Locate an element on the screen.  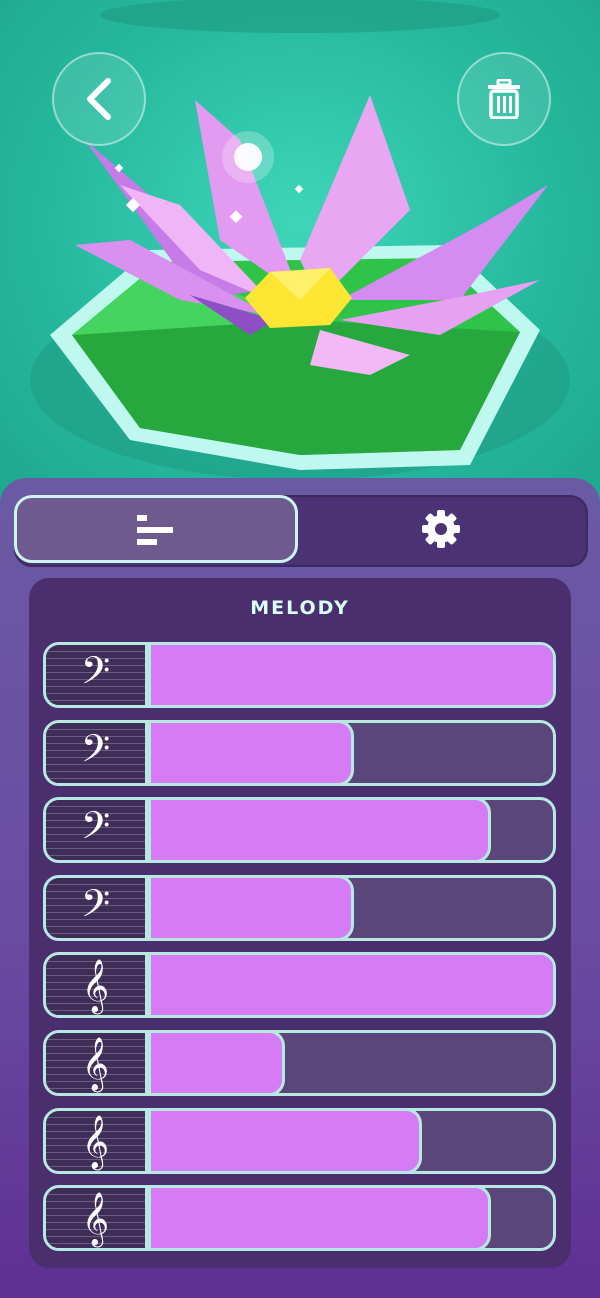
bars-icon is located at coordinates (155, 530).